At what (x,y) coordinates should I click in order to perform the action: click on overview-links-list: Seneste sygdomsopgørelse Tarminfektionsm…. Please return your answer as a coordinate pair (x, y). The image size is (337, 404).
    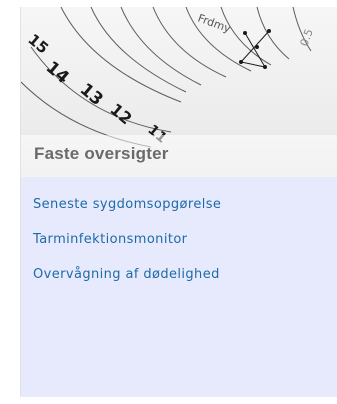
    Looking at the image, I should click on (127, 247).